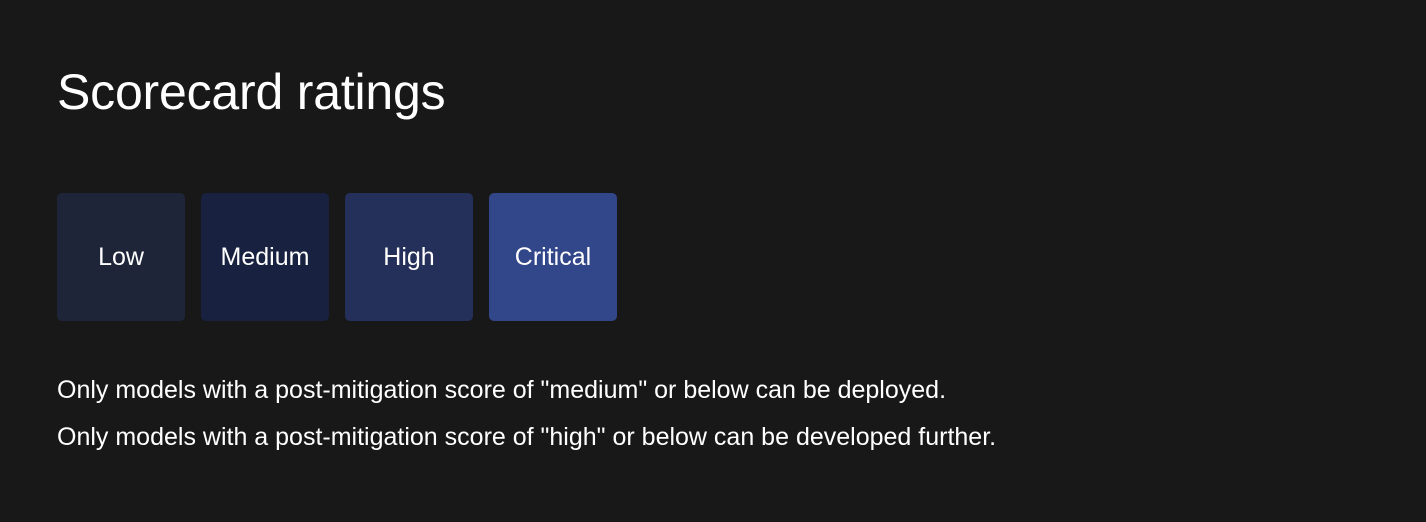 This screenshot has height=522, width=1426. What do you see at coordinates (121, 257) in the screenshot?
I see `rating-low: Low` at bounding box center [121, 257].